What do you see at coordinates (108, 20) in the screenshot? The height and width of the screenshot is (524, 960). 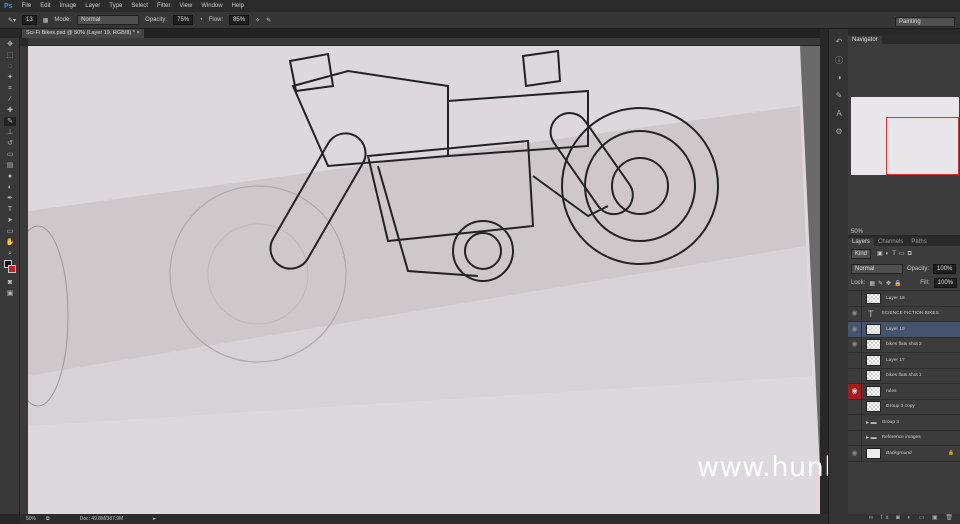 I see `mode-select: Normal` at bounding box center [108, 20].